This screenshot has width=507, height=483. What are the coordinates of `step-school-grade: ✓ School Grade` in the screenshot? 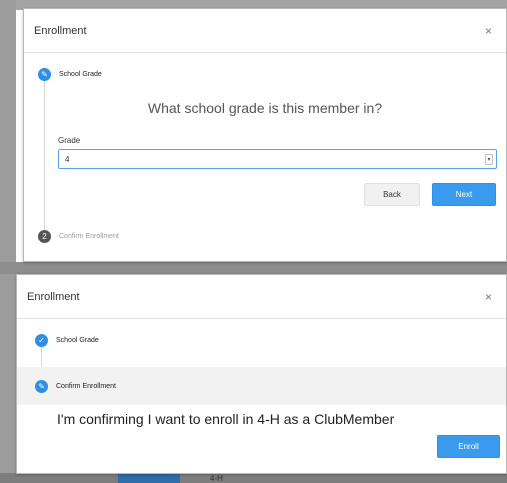 It's located at (67, 340).